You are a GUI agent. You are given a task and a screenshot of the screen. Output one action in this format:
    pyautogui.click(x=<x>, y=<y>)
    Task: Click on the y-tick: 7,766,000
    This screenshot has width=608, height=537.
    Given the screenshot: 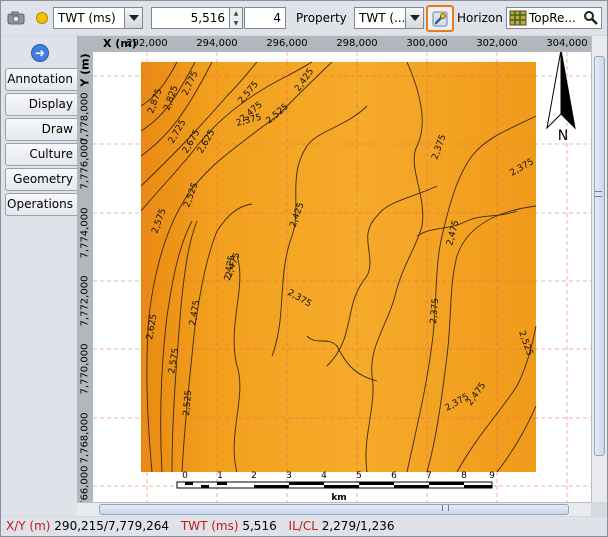 What is the action you would take?
    pyautogui.click(x=85, y=483)
    